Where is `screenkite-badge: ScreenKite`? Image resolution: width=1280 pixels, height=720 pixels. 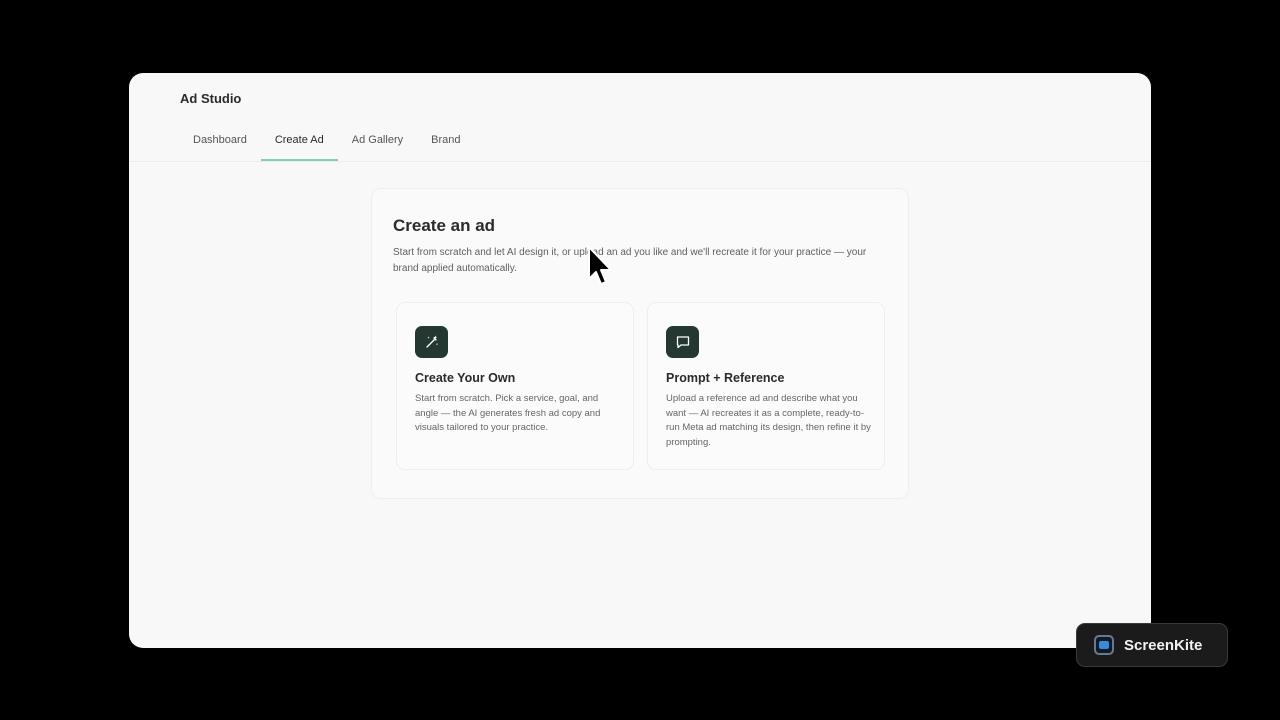 screenkite-badge: ScreenKite is located at coordinates (1152, 645).